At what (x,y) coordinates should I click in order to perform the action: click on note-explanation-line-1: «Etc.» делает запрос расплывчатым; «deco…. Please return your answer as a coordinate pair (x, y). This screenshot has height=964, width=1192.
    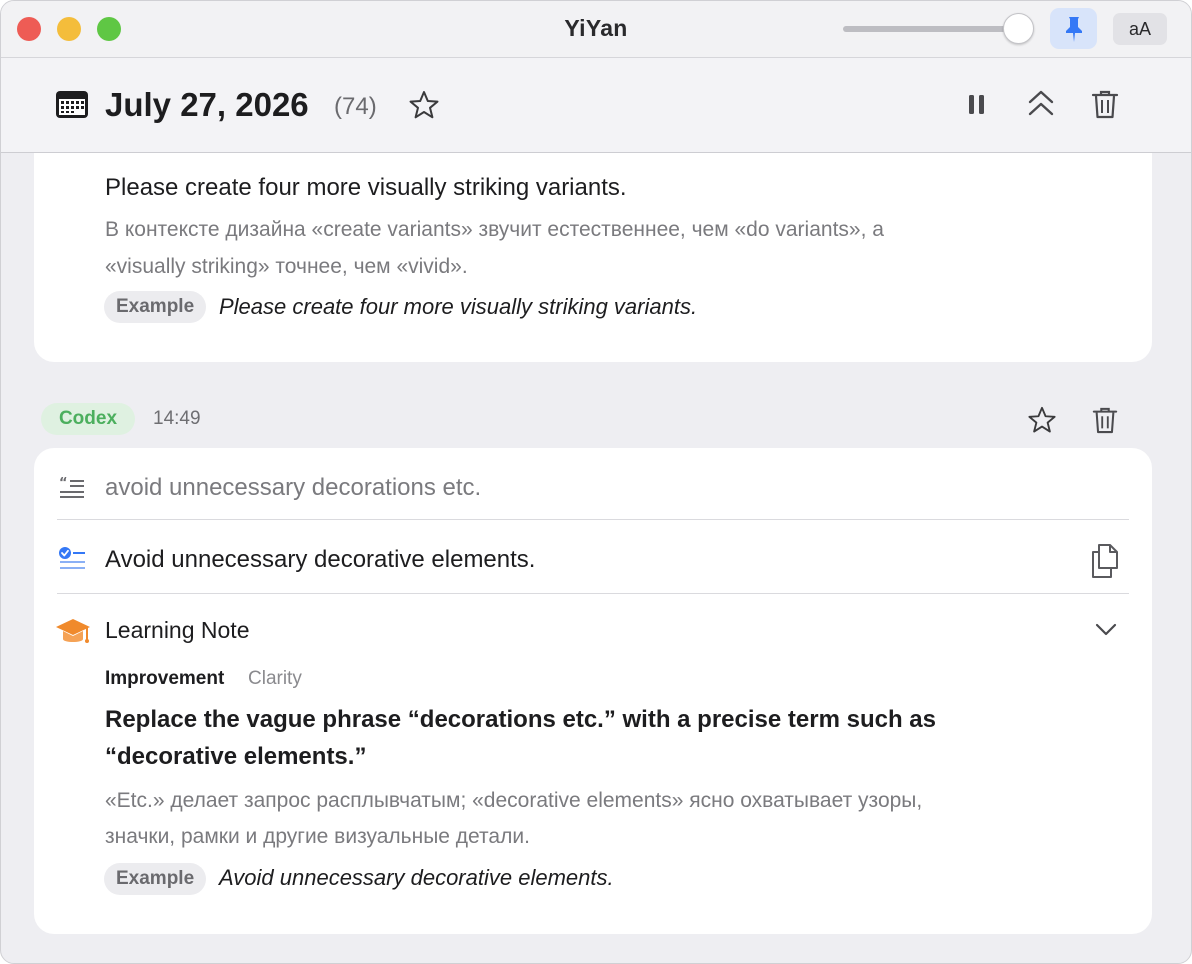
    Looking at the image, I should click on (514, 800).